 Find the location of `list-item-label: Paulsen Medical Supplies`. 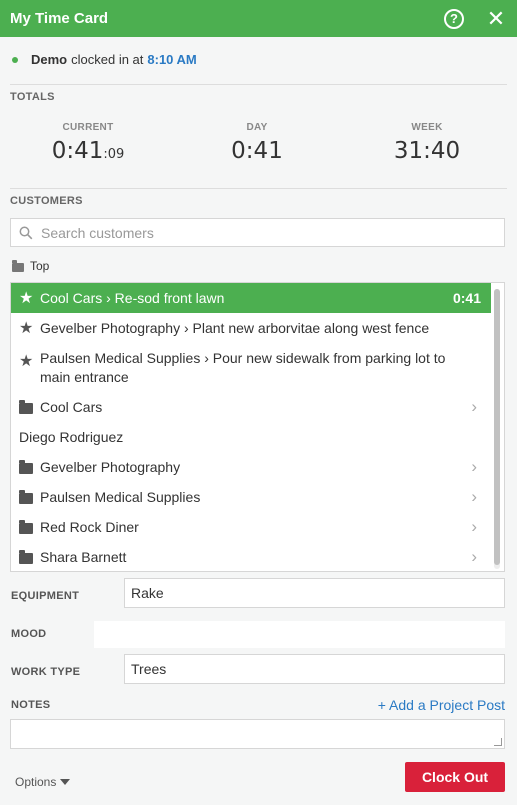

list-item-label: Paulsen Medical Supplies is located at coordinates (120, 496).